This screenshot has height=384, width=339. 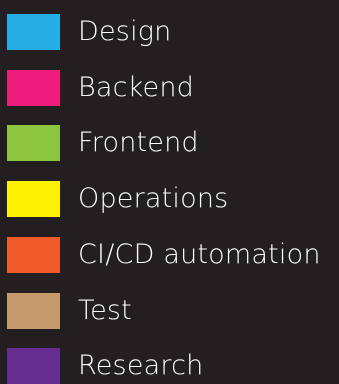 What do you see at coordinates (136, 87) in the screenshot?
I see `legend-label-backend: Backend` at bounding box center [136, 87].